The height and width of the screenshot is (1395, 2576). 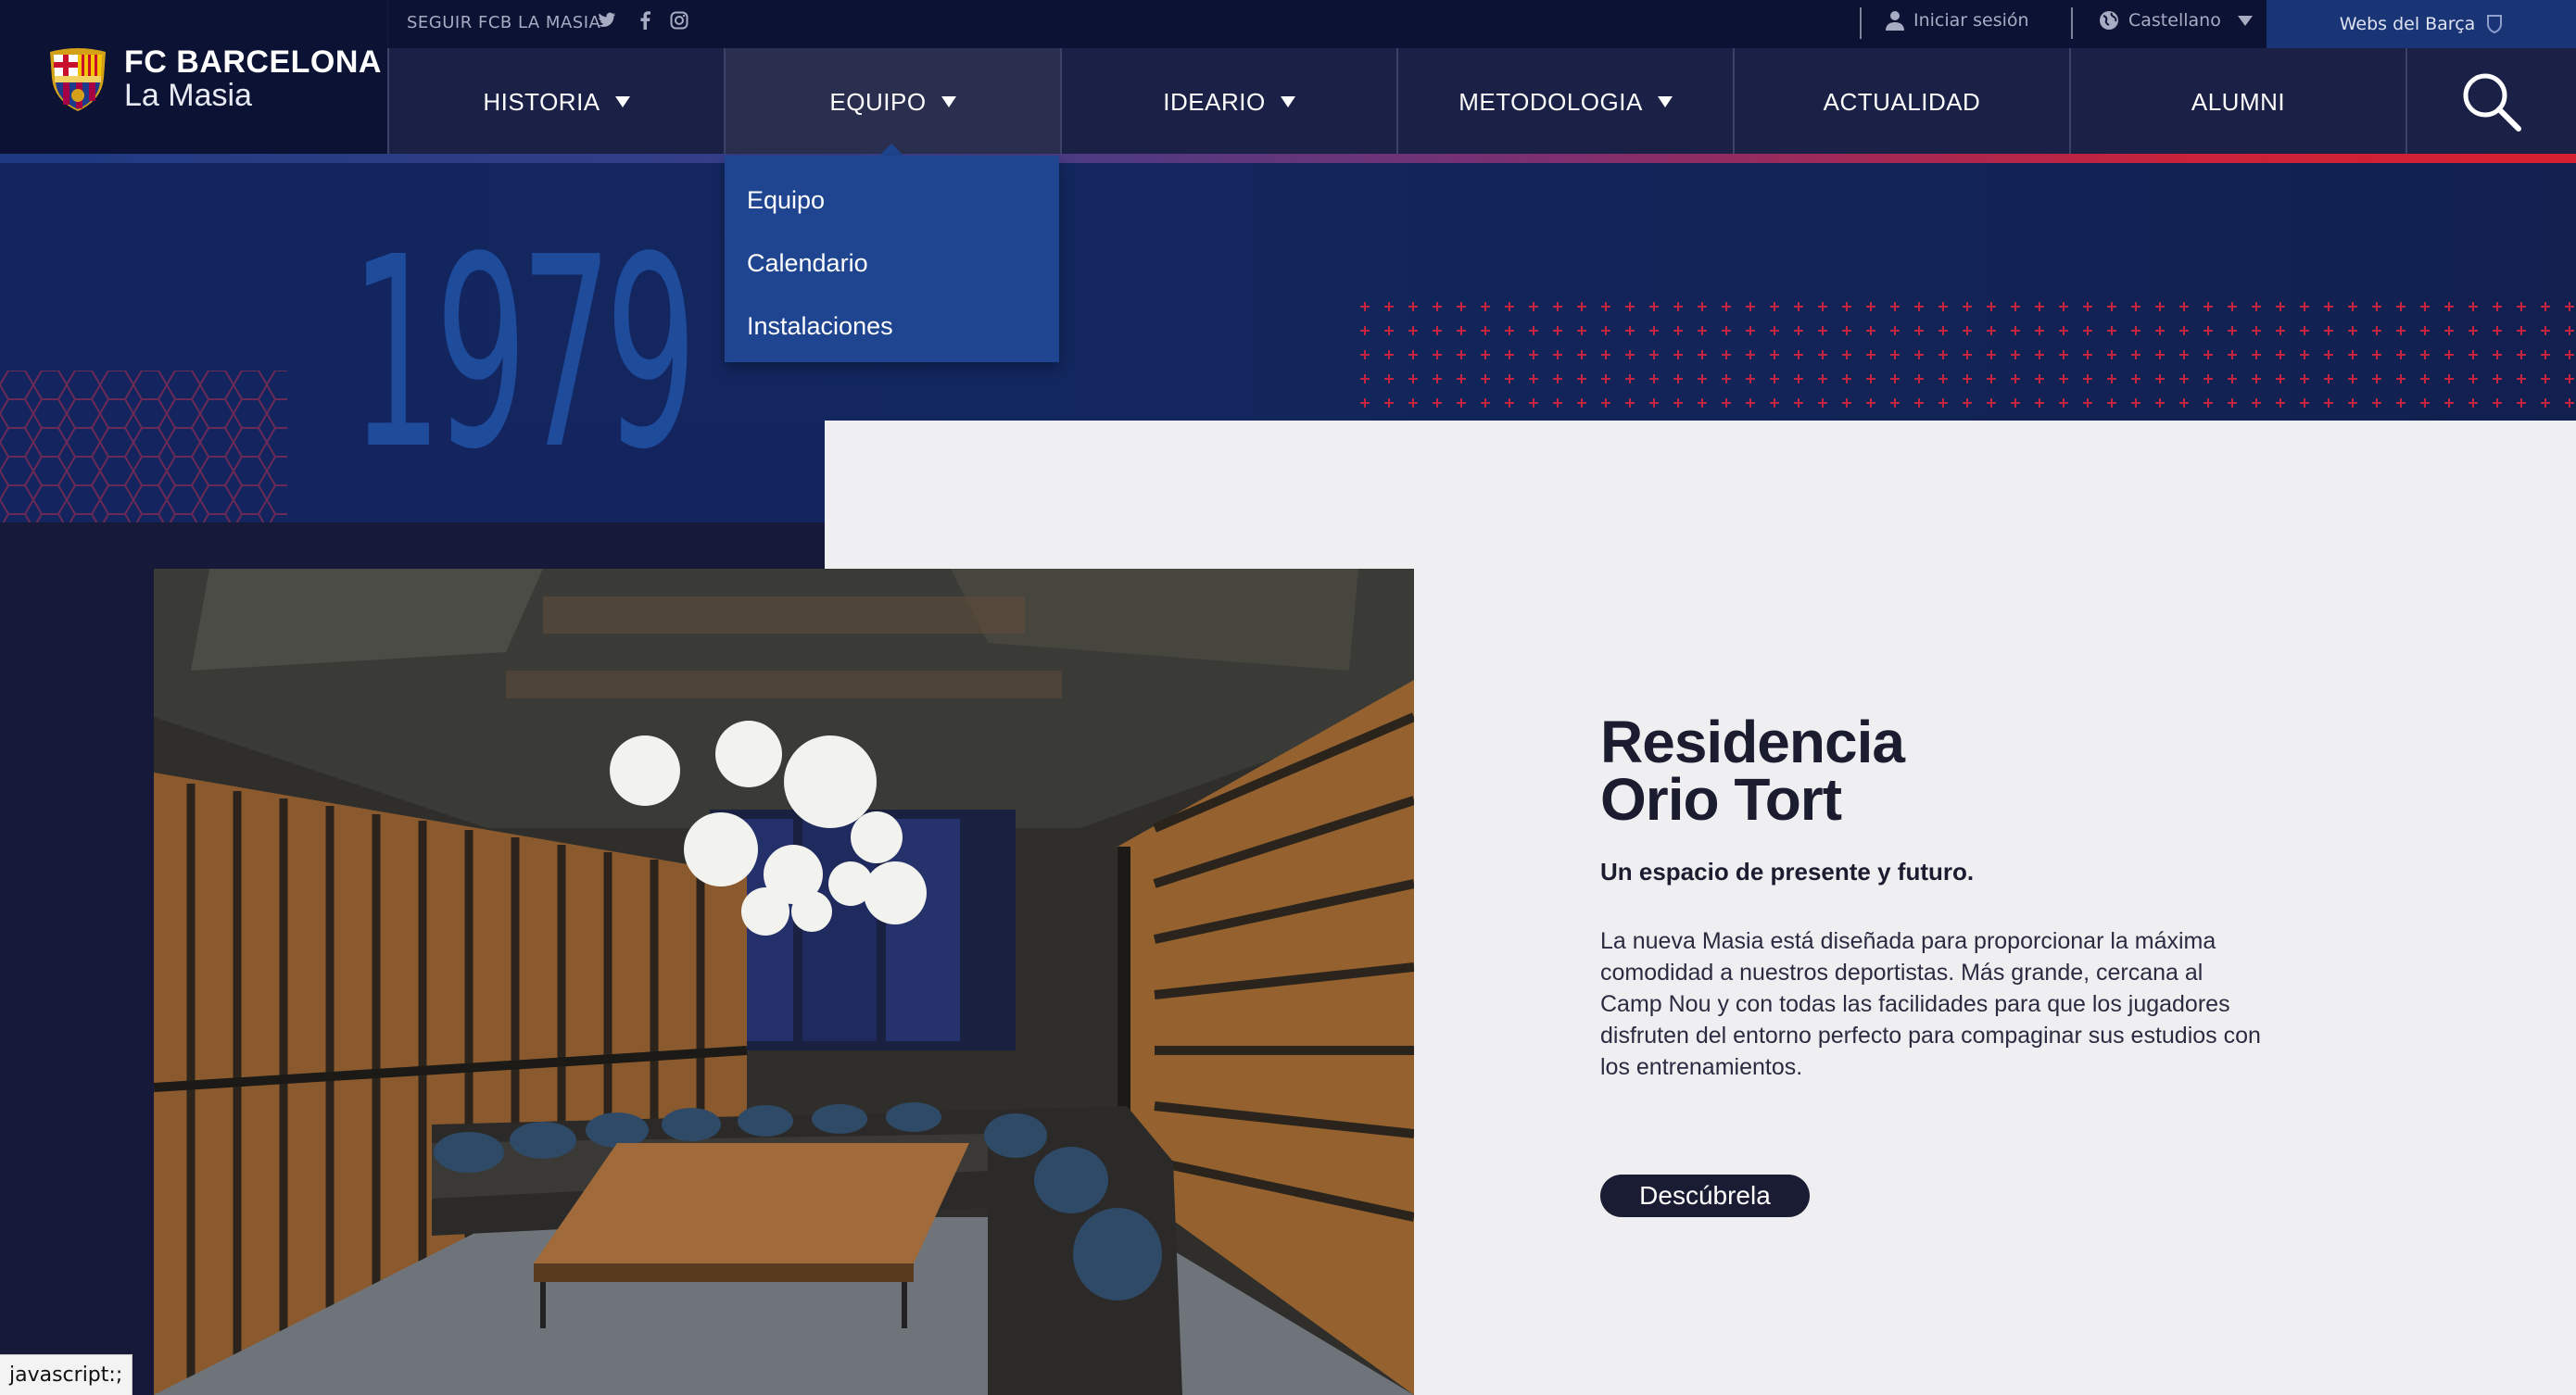 What do you see at coordinates (1550, 101) in the screenshot?
I see `nav-label: METODOLOGIA` at bounding box center [1550, 101].